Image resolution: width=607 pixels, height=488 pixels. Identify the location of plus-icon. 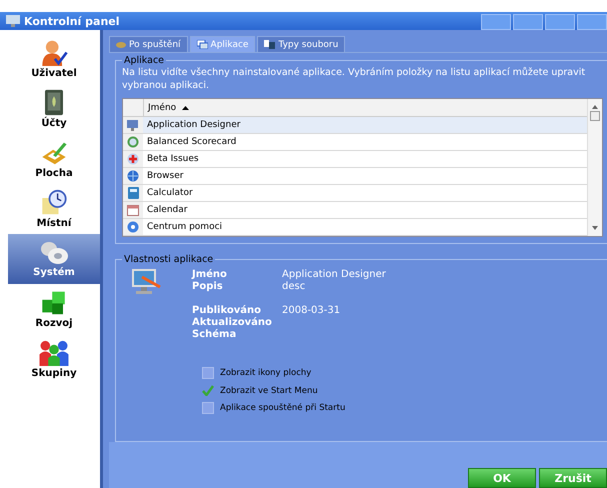
(133, 159).